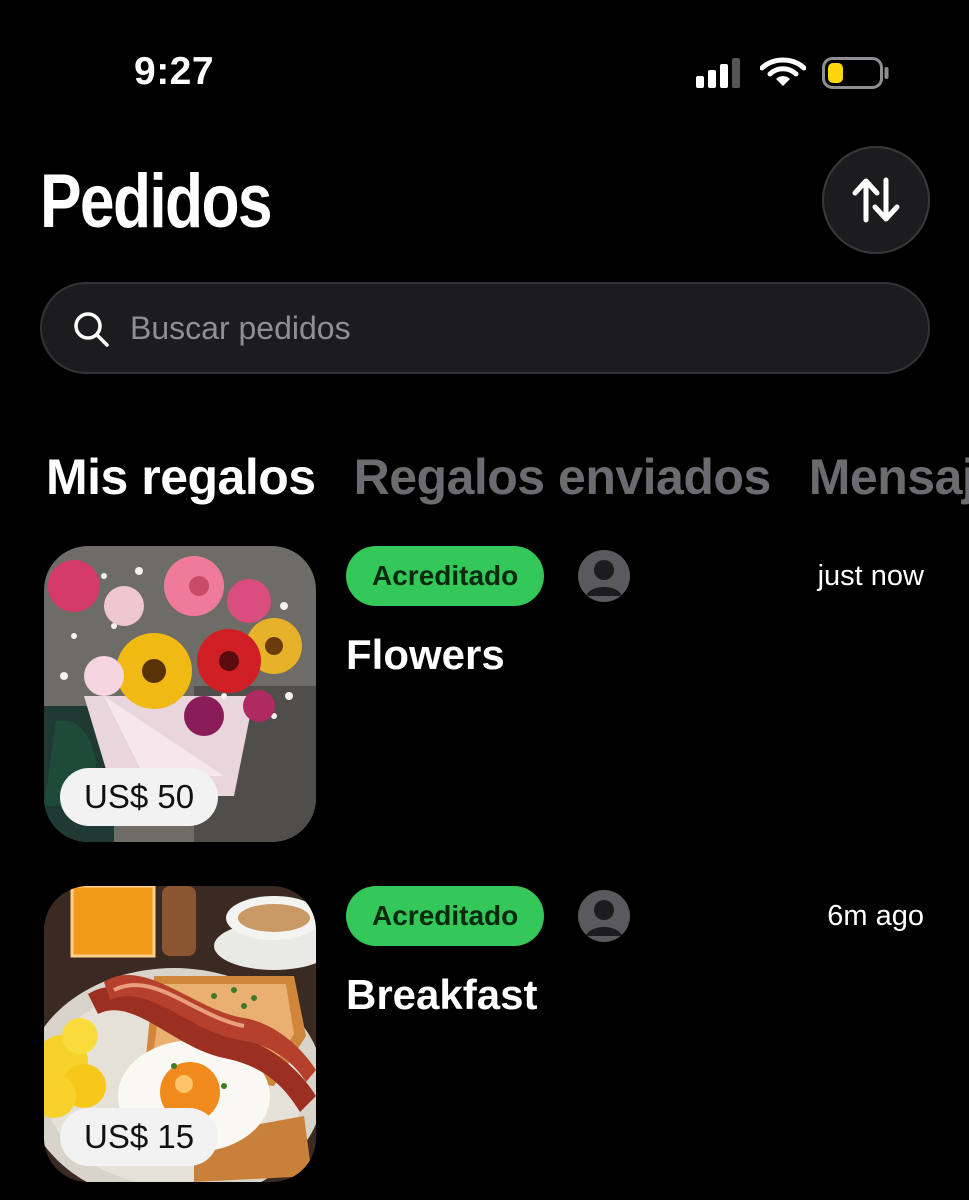 The height and width of the screenshot is (1200, 969). I want to click on search-bar, so click(485, 328).